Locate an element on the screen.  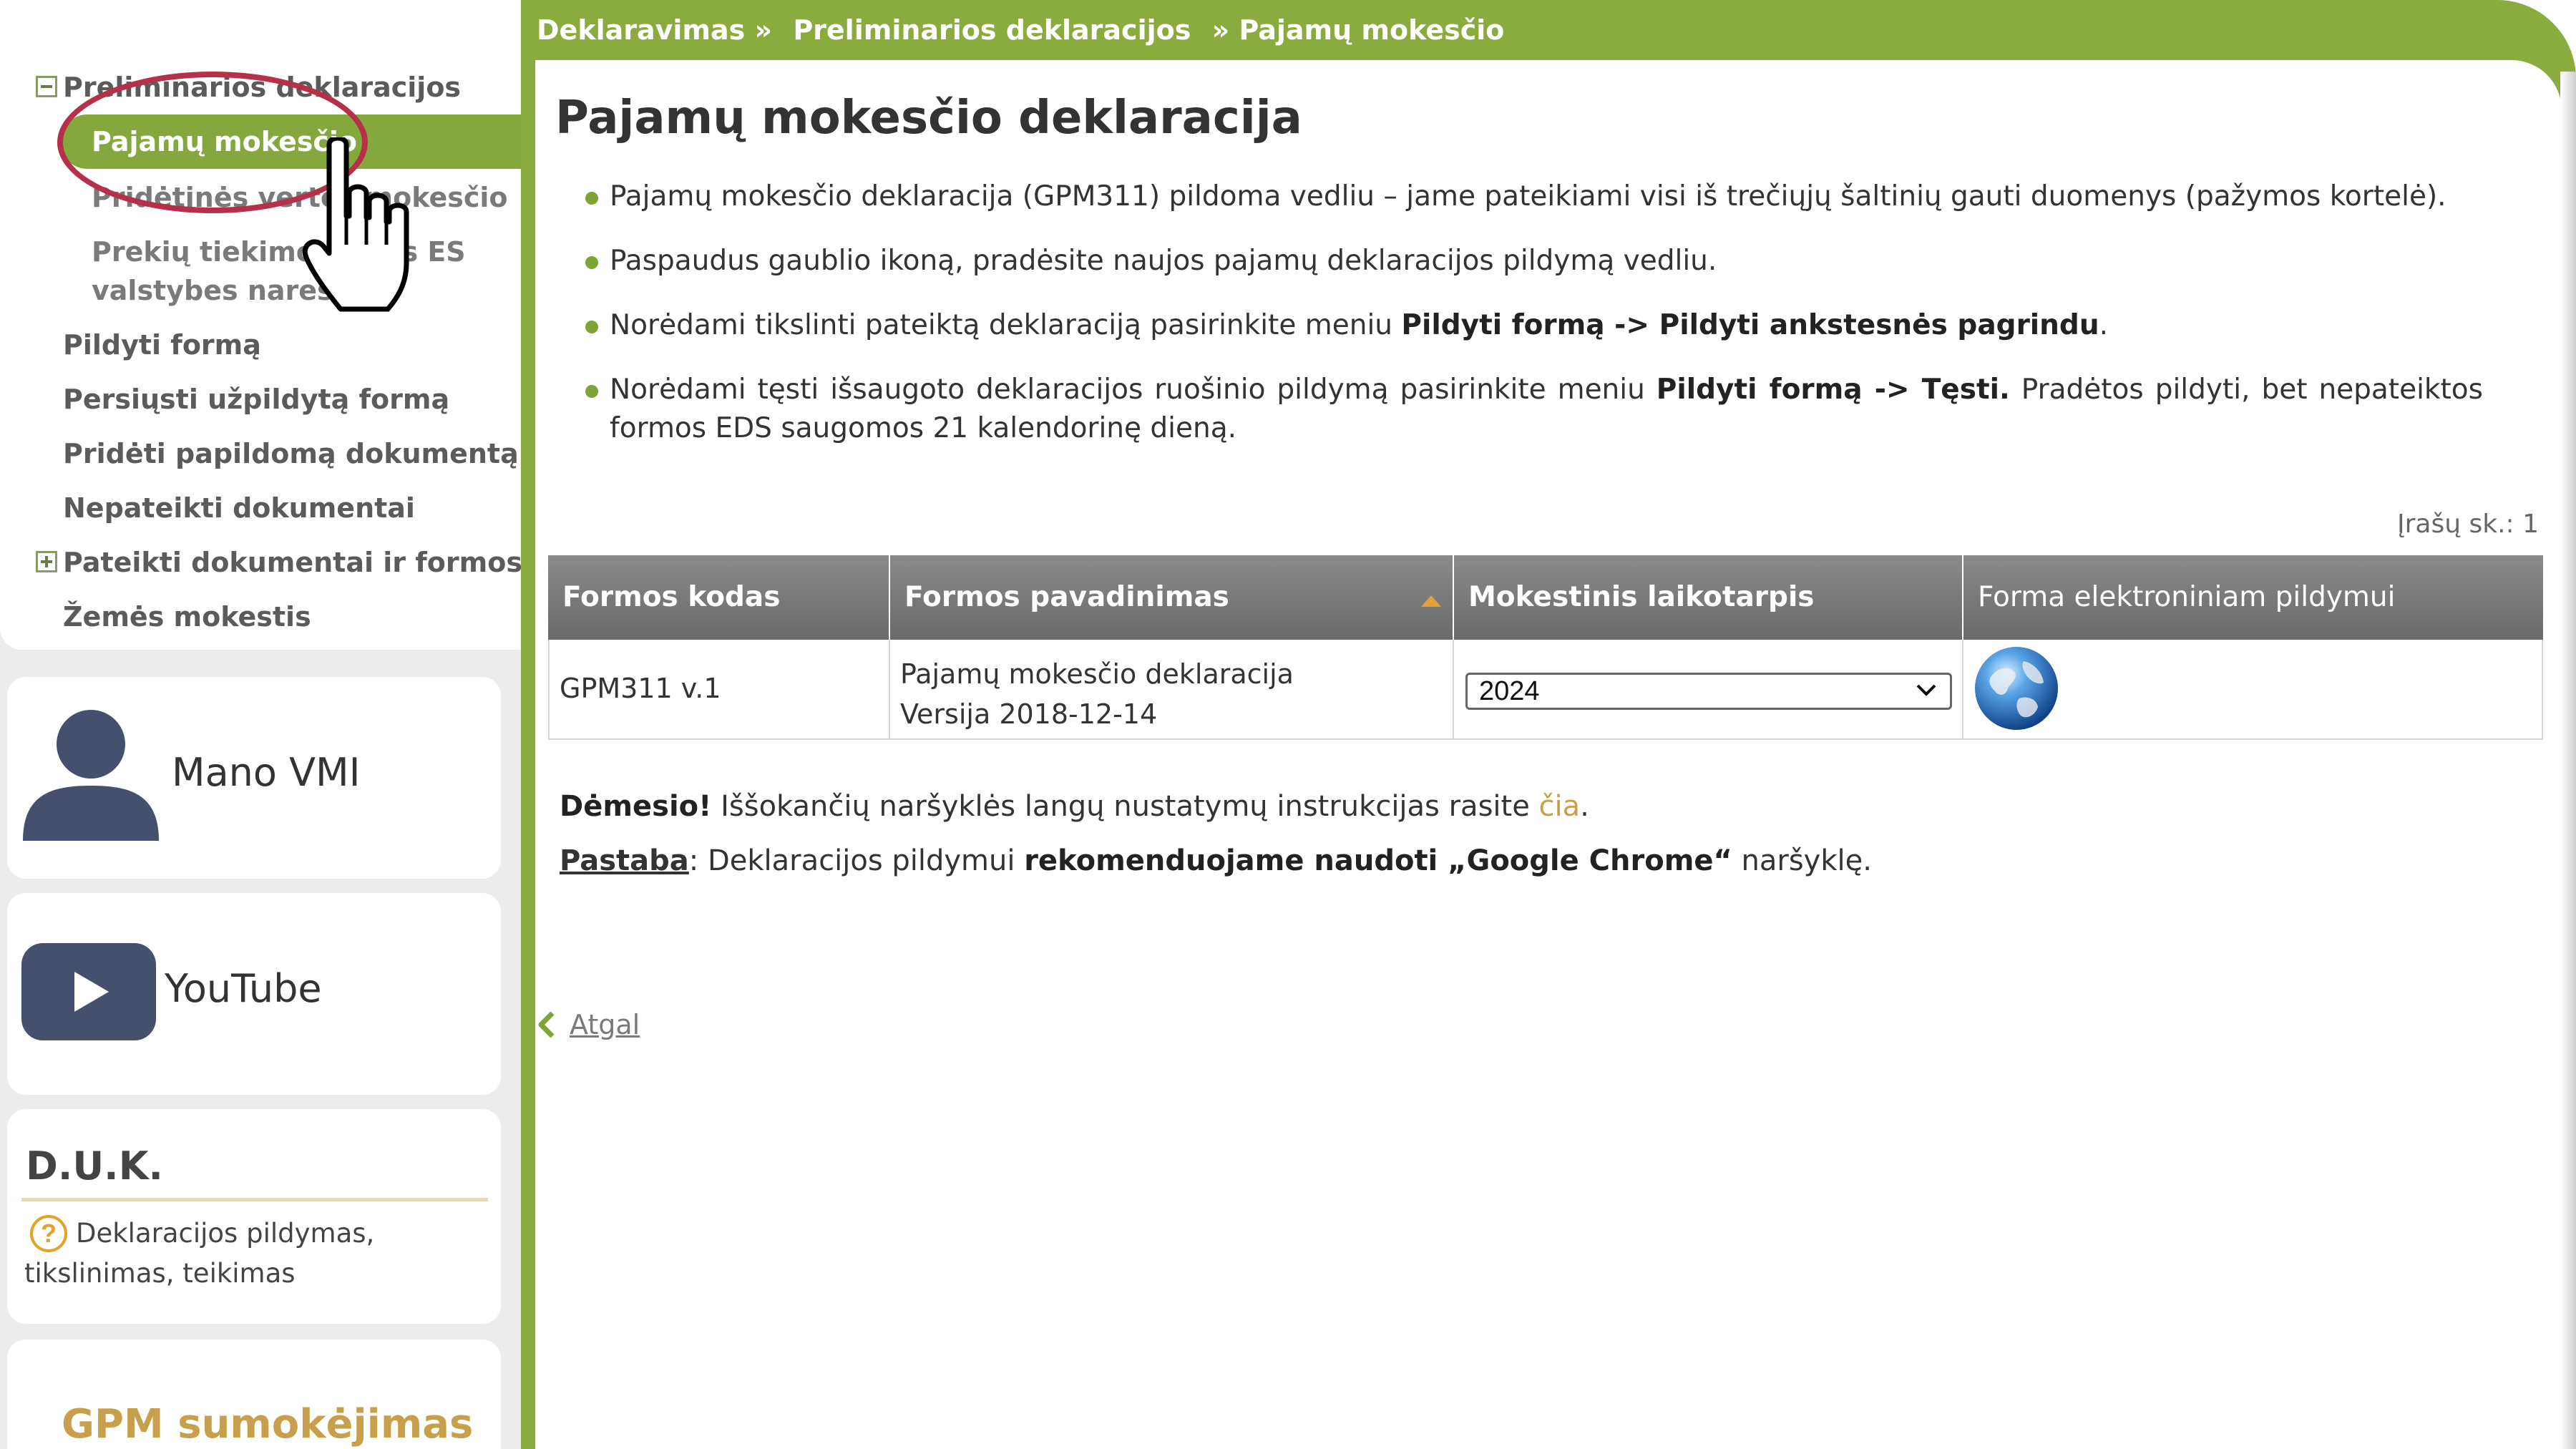
duk-title: D.U.K. is located at coordinates (95, 1166).